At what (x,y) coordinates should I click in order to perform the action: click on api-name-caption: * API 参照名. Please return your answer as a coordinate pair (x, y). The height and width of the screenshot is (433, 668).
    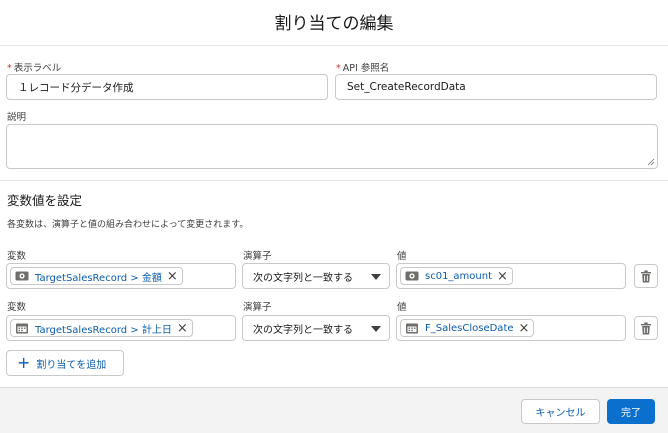
    Looking at the image, I should click on (363, 68).